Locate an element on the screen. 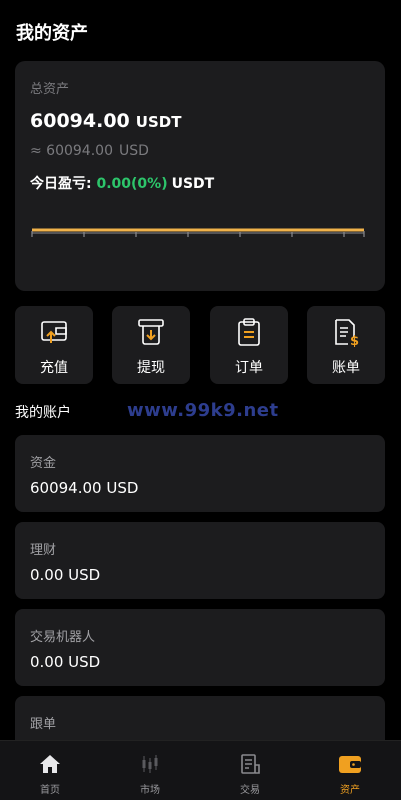 This screenshot has width=401, height=800. account-name: 交易机器人 is located at coordinates (63, 637).